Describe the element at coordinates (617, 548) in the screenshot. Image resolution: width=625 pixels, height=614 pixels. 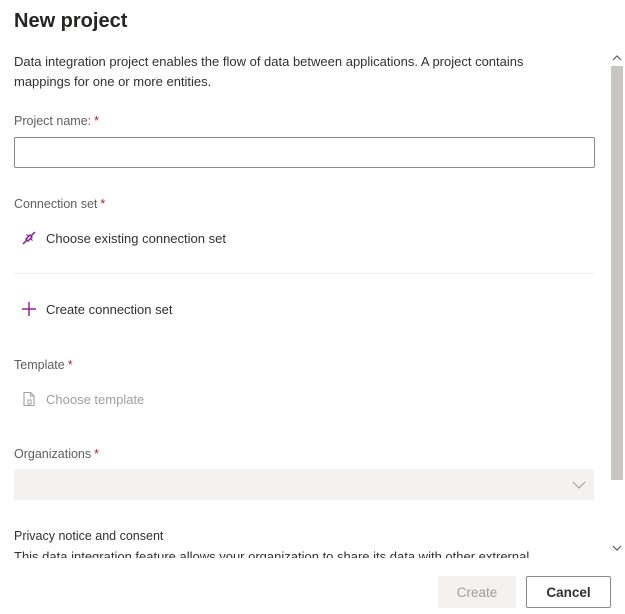
I see `scroll-down-arrow-icon` at that location.